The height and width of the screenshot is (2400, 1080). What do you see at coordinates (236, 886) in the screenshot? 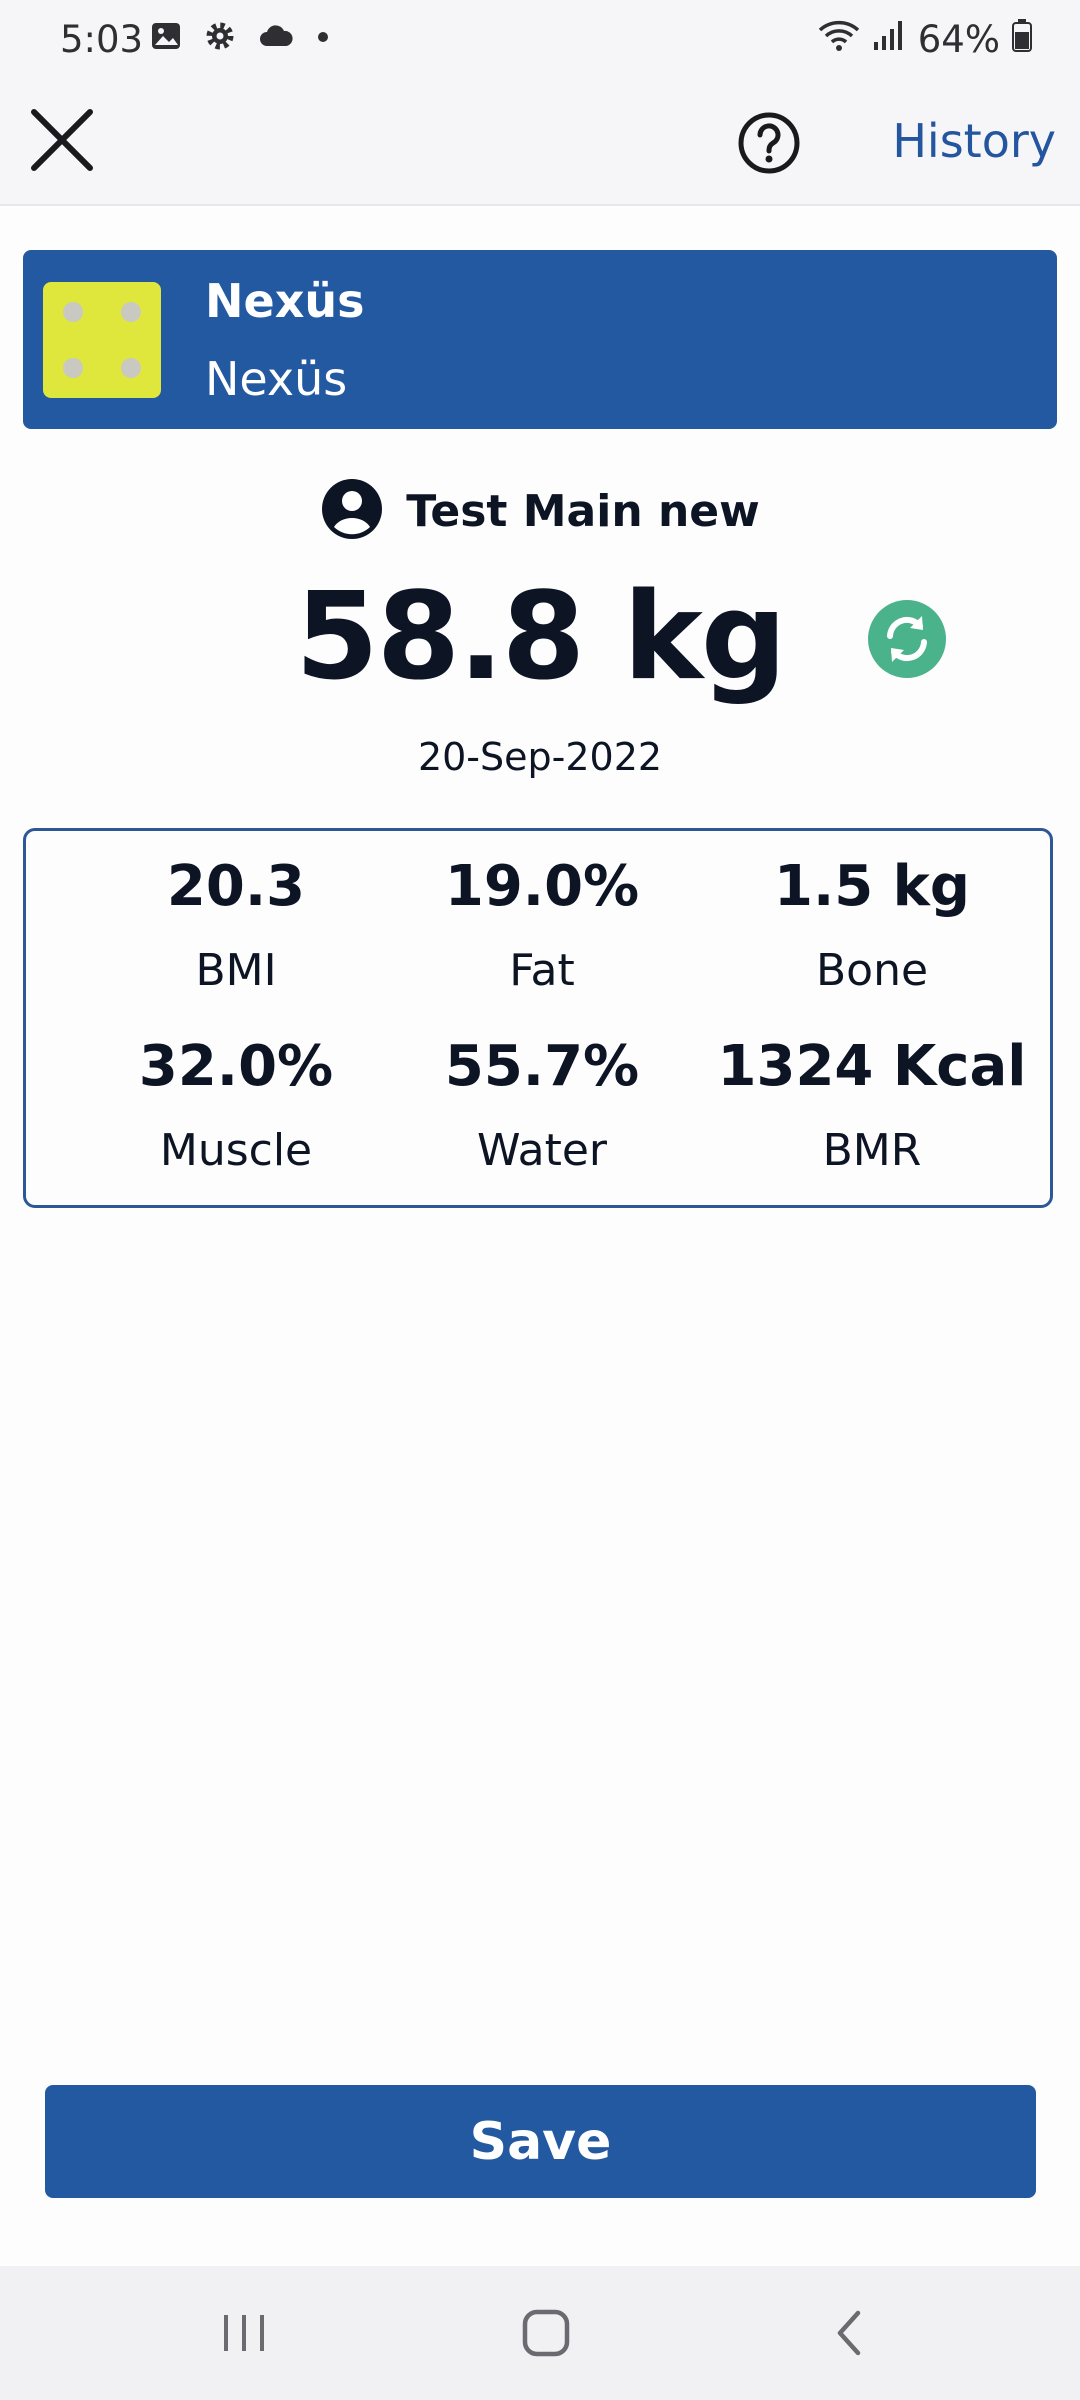
I see `metric-value: 20.3` at bounding box center [236, 886].